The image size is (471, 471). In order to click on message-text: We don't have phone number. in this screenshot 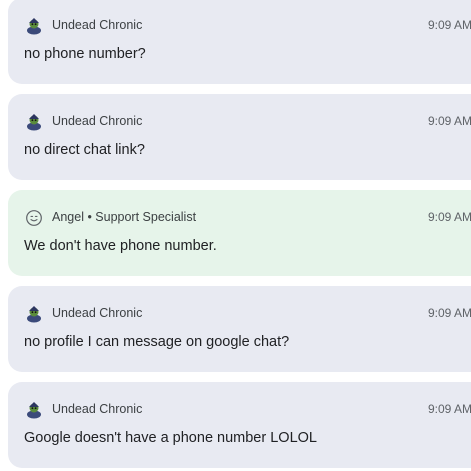, I will do `click(120, 246)`.